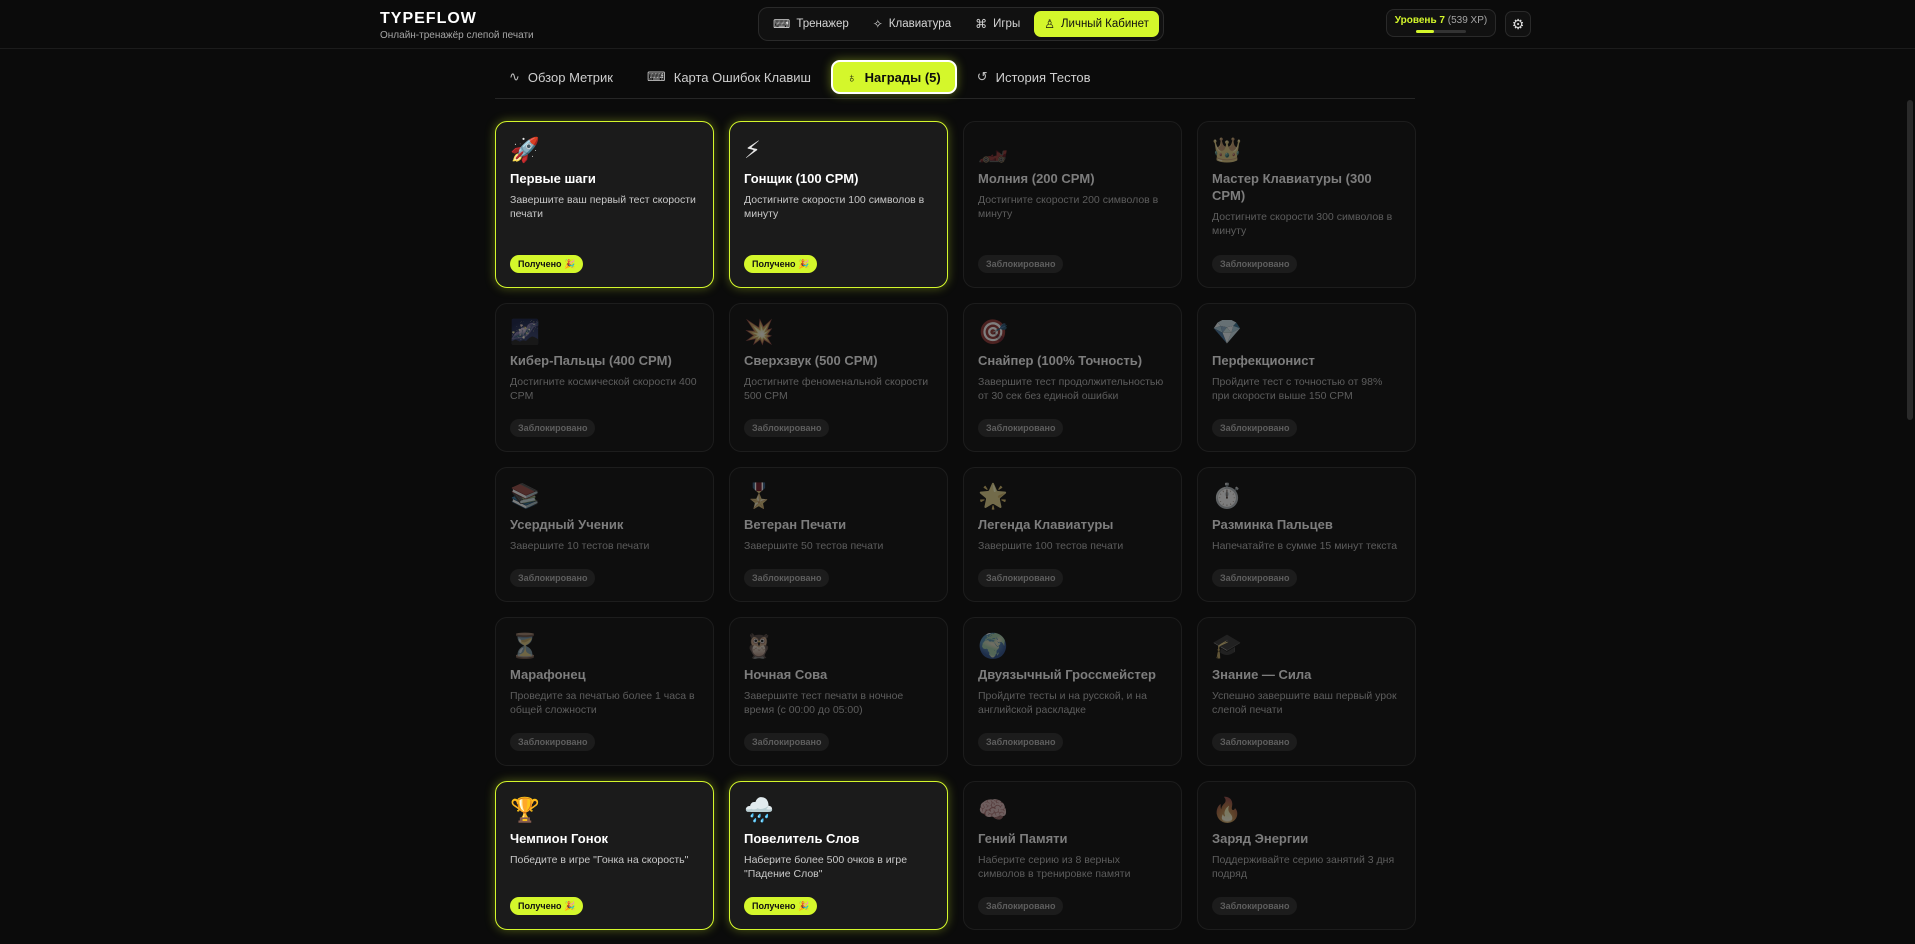 This screenshot has height=944, width=1915. I want to click on gear-icon: ⚙, so click(1518, 23).